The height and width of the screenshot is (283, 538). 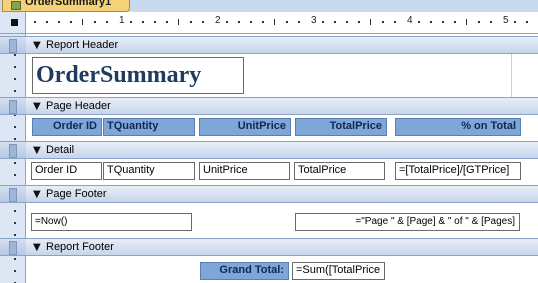 What do you see at coordinates (314, 20) in the screenshot?
I see `ruler-number: 3` at bounding box center [314, 20].